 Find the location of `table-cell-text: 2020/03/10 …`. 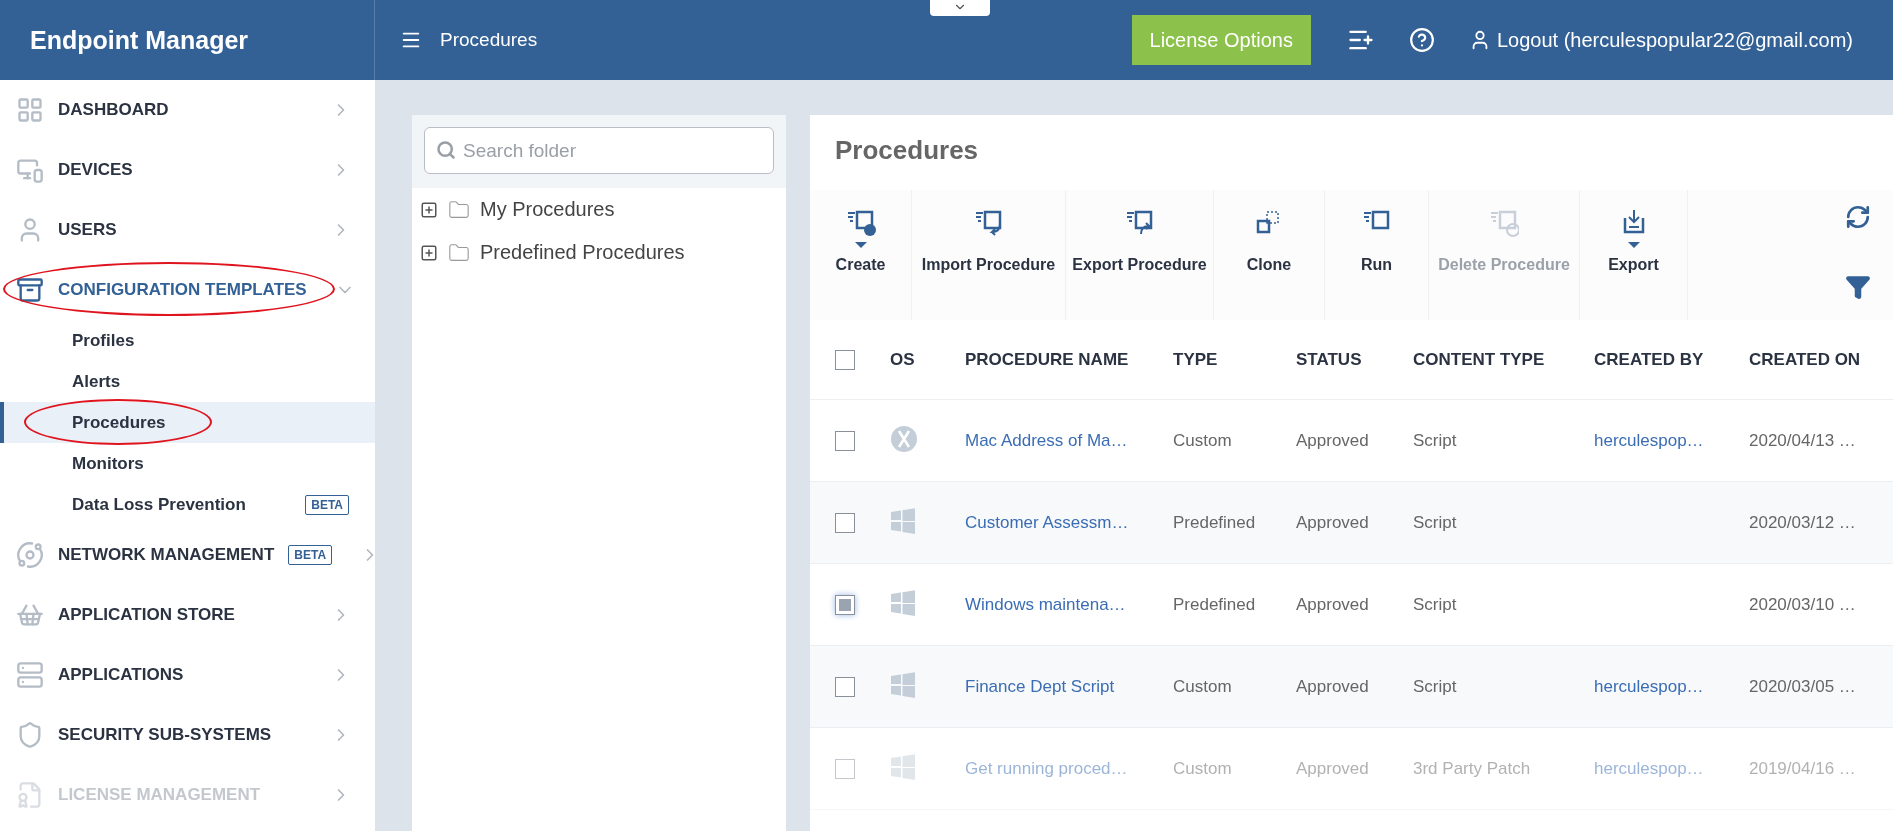

table-cell-text: 2020/03/10 … is located at coordinates (1803, 604).